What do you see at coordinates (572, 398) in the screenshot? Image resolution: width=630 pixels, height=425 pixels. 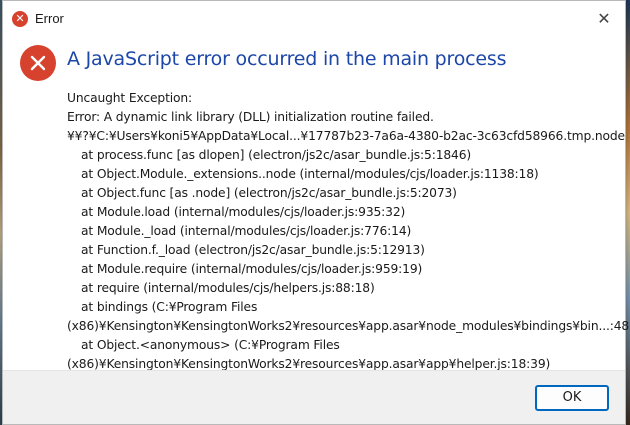 I see `ok-button: OK` at bounding box center [572, 398].